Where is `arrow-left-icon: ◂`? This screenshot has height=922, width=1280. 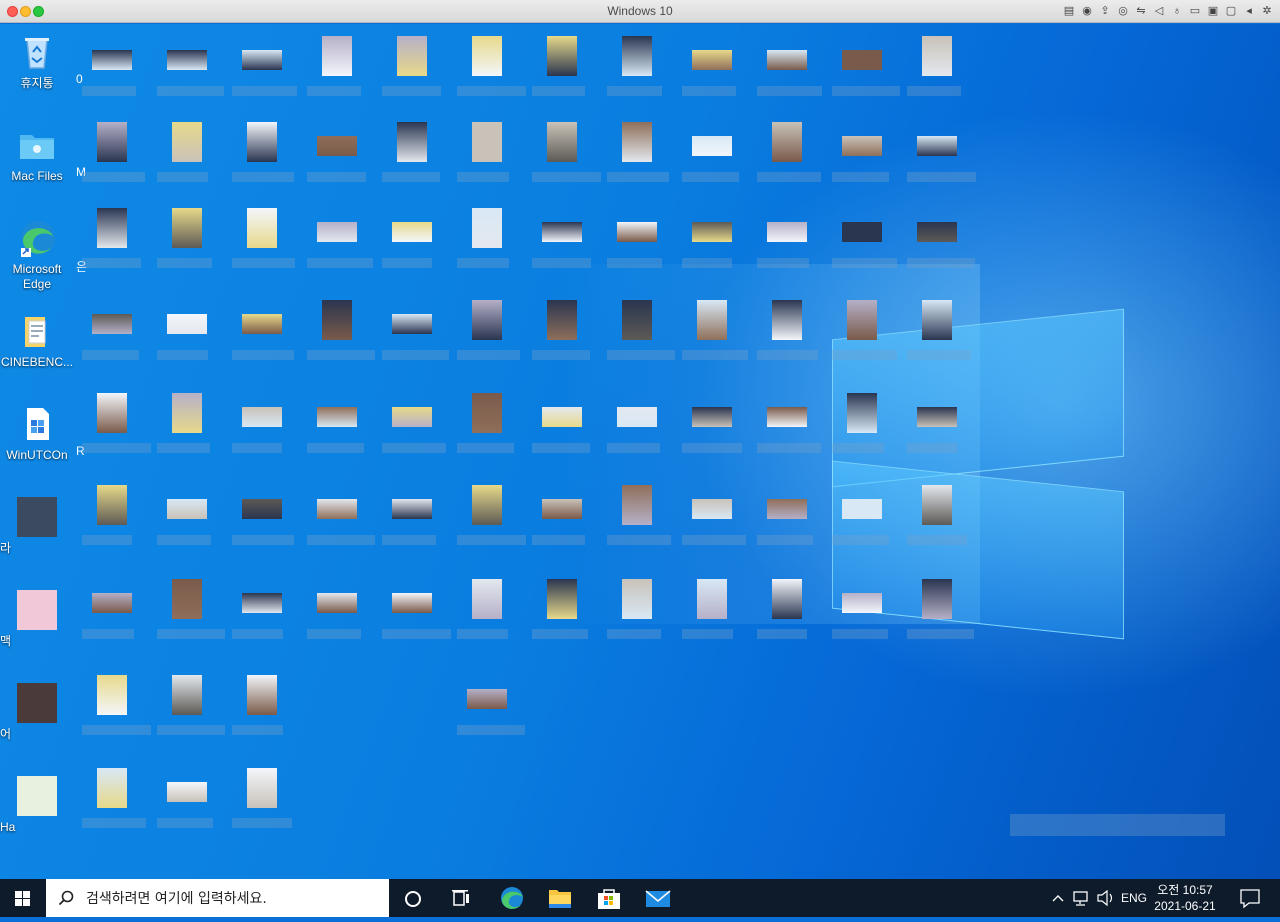
arrow-left-icon: ◂ is located at coordinates (1249, 11).